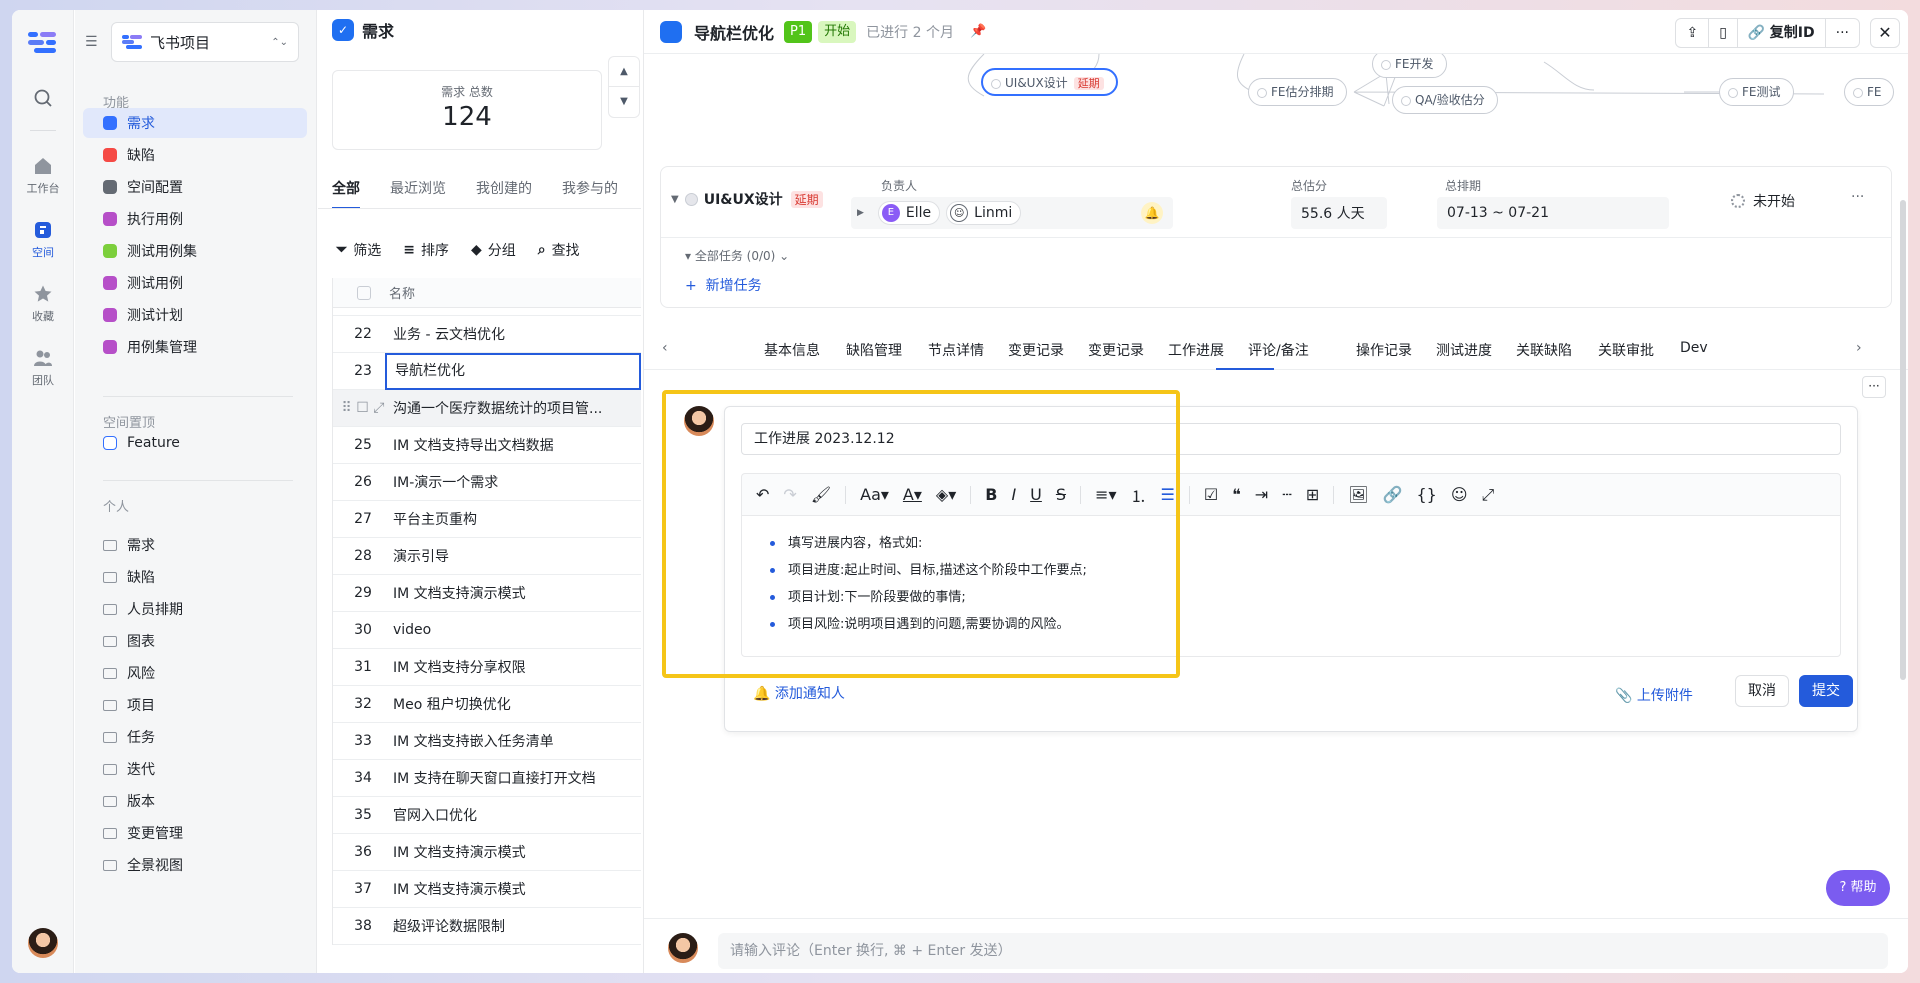 The image size is (1920, 983). What do you see at coordinates (195, 737) in the screenshot?
I see `personal-item-6: 任务` at bounding box center [195, 737].